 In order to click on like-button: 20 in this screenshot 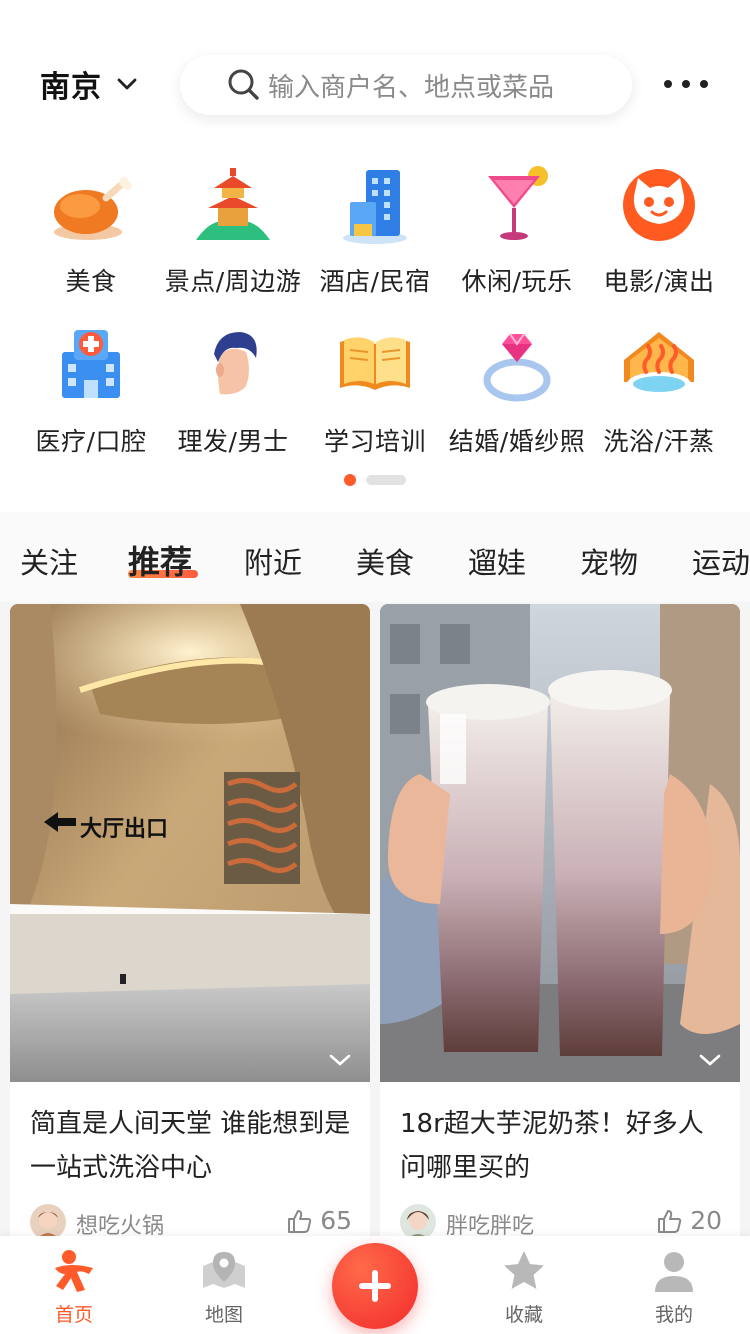, I will do `click(689, 1220)`.